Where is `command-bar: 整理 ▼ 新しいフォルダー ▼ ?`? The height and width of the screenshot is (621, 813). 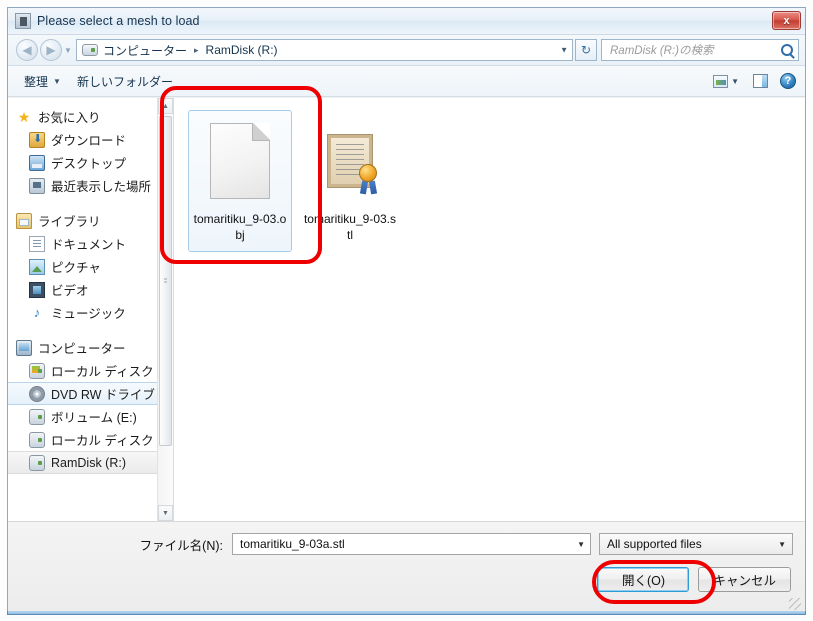
command-bar: 整理 ▼ 新しいフォルダー ▼ ? is located at coordinates (406, 81).